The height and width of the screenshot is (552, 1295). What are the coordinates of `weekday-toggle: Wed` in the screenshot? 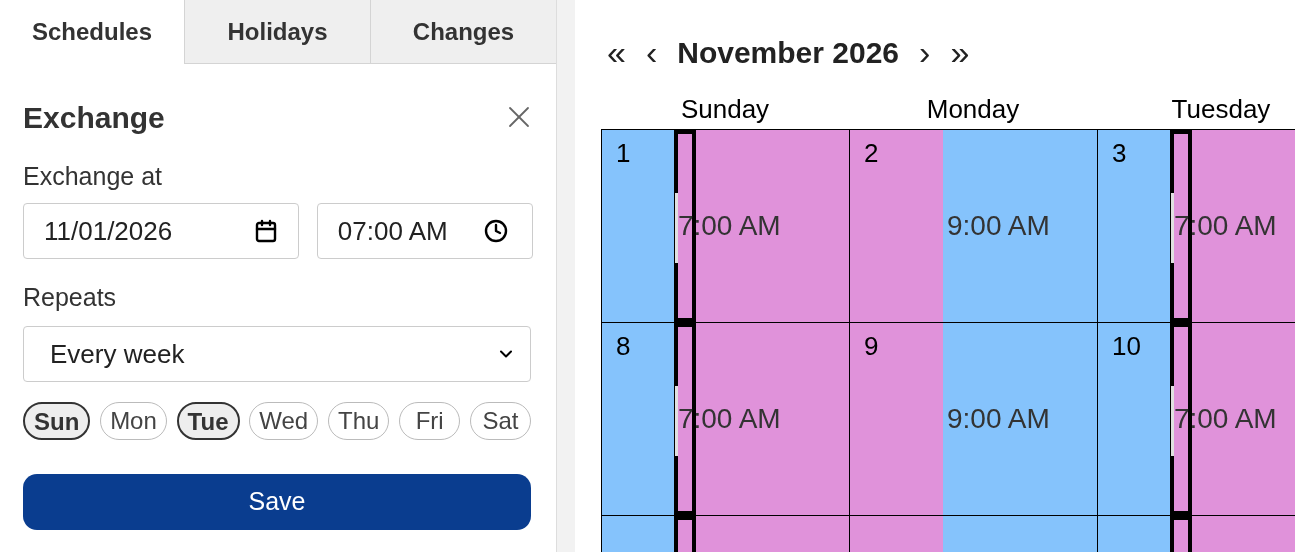 It's located at (284, 421).